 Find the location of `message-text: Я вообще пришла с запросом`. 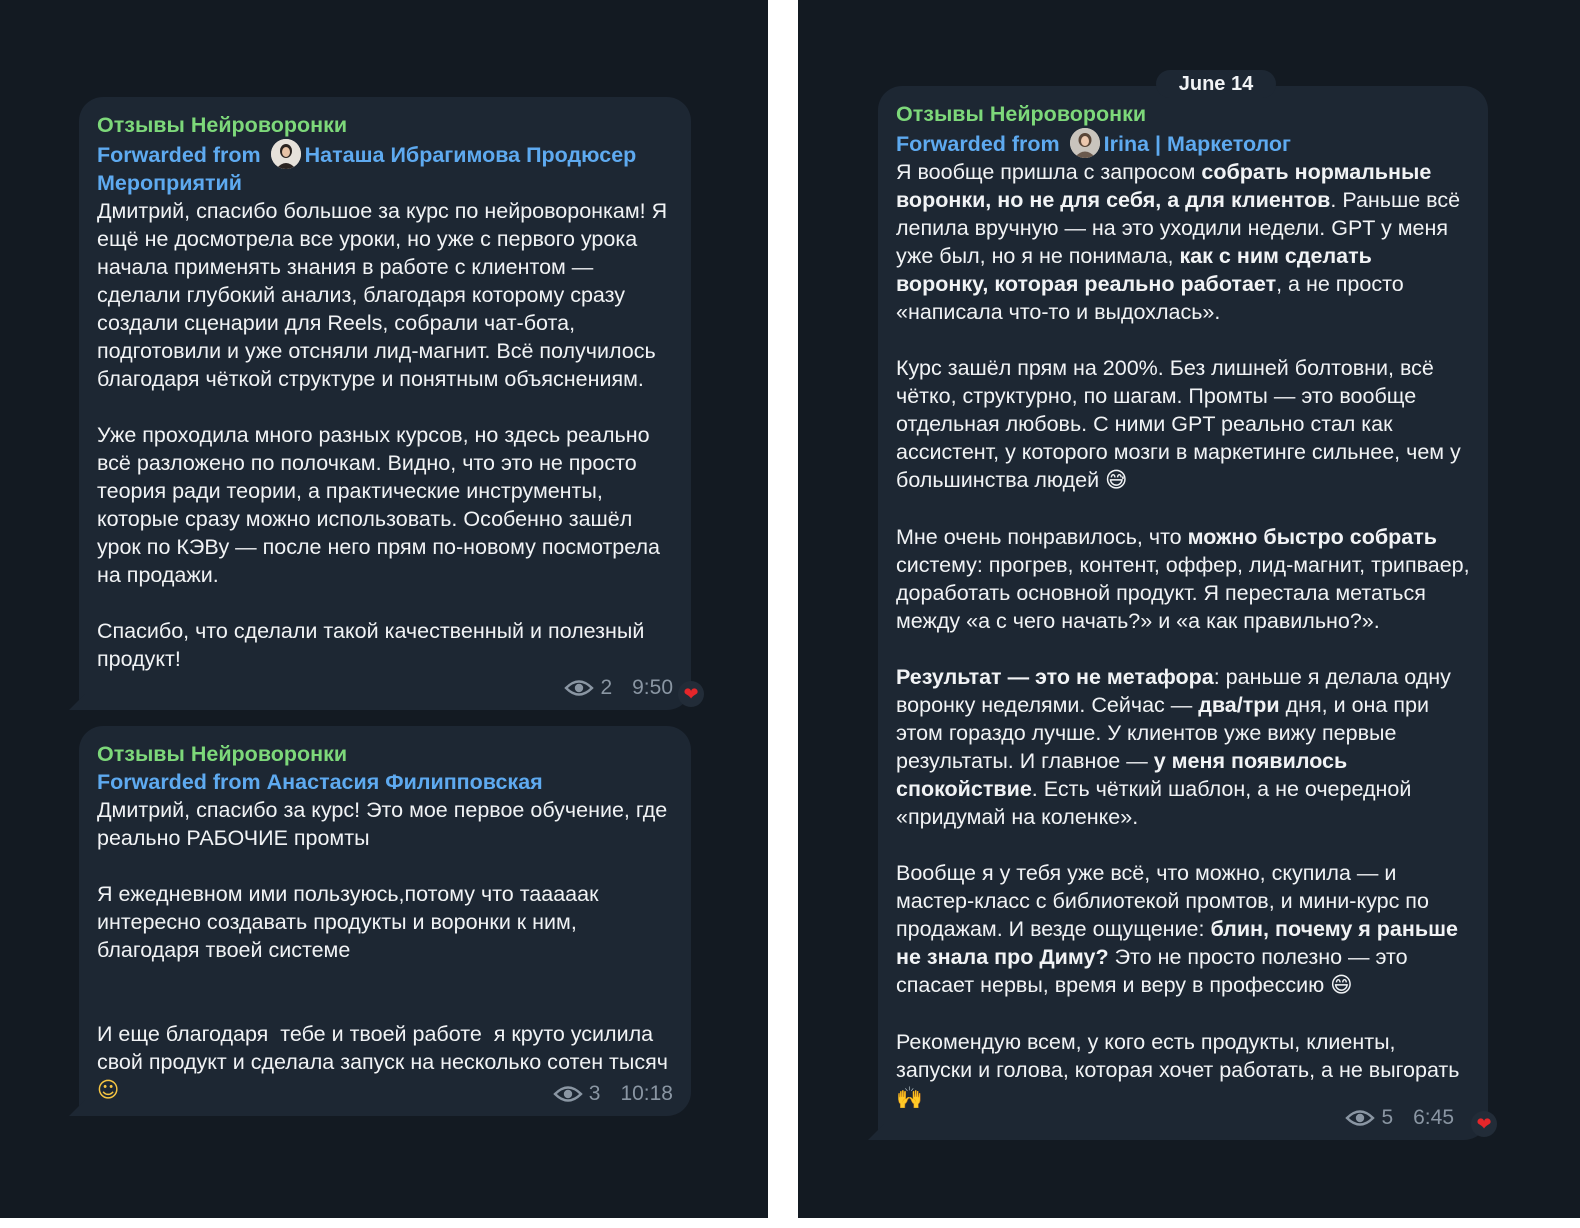

message-text: Я вообще пришла с запросом is located at coordinates (1049, 172).